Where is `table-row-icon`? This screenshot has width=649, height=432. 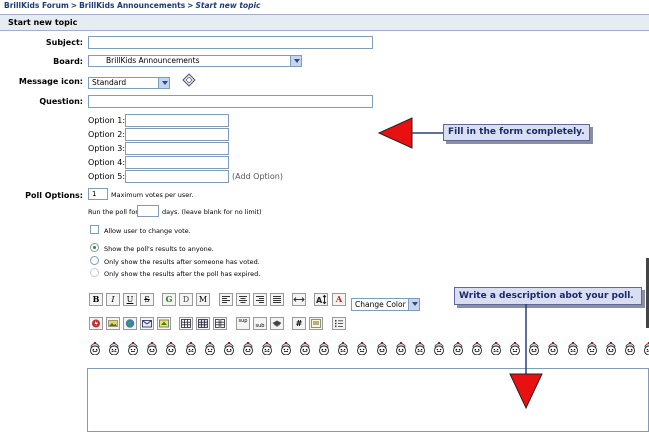 table-row-icon is located at coordinates (203, 323).